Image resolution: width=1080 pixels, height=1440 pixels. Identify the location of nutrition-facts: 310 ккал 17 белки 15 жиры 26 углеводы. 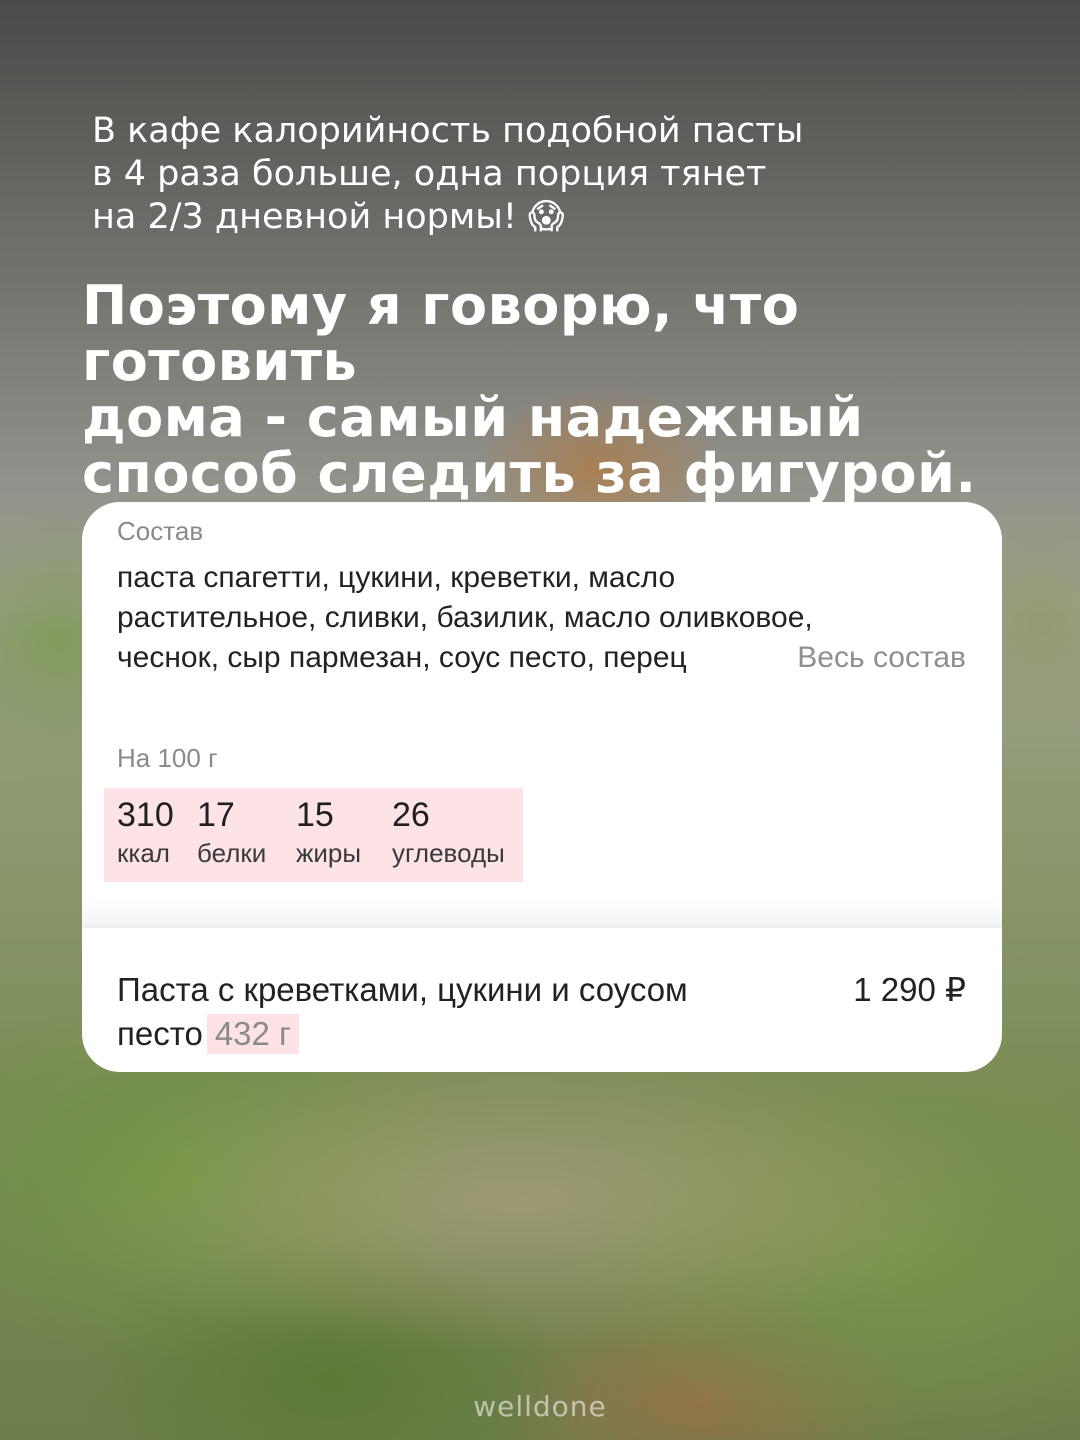
(313, 835).